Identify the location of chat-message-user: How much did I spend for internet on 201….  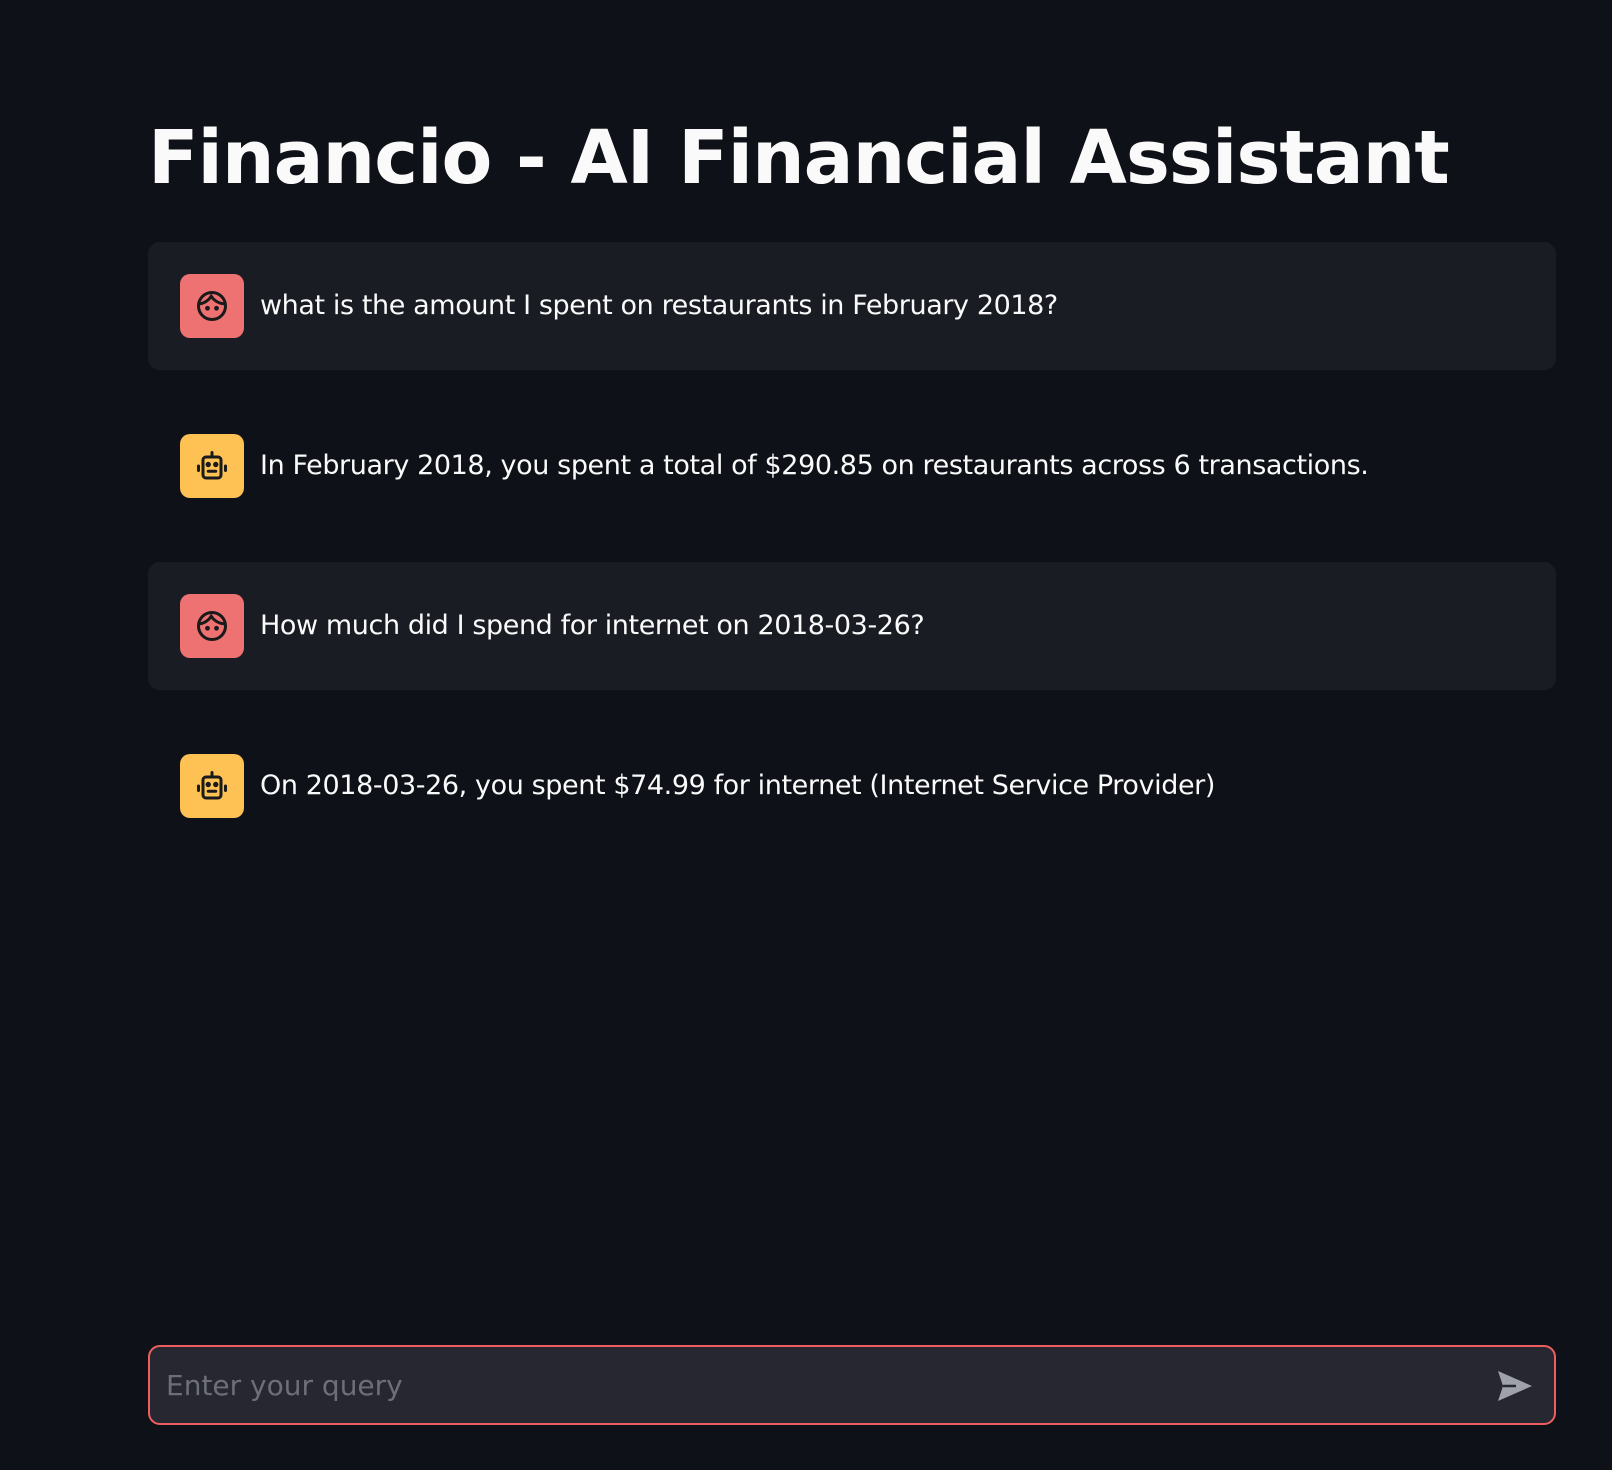
(852, 626).